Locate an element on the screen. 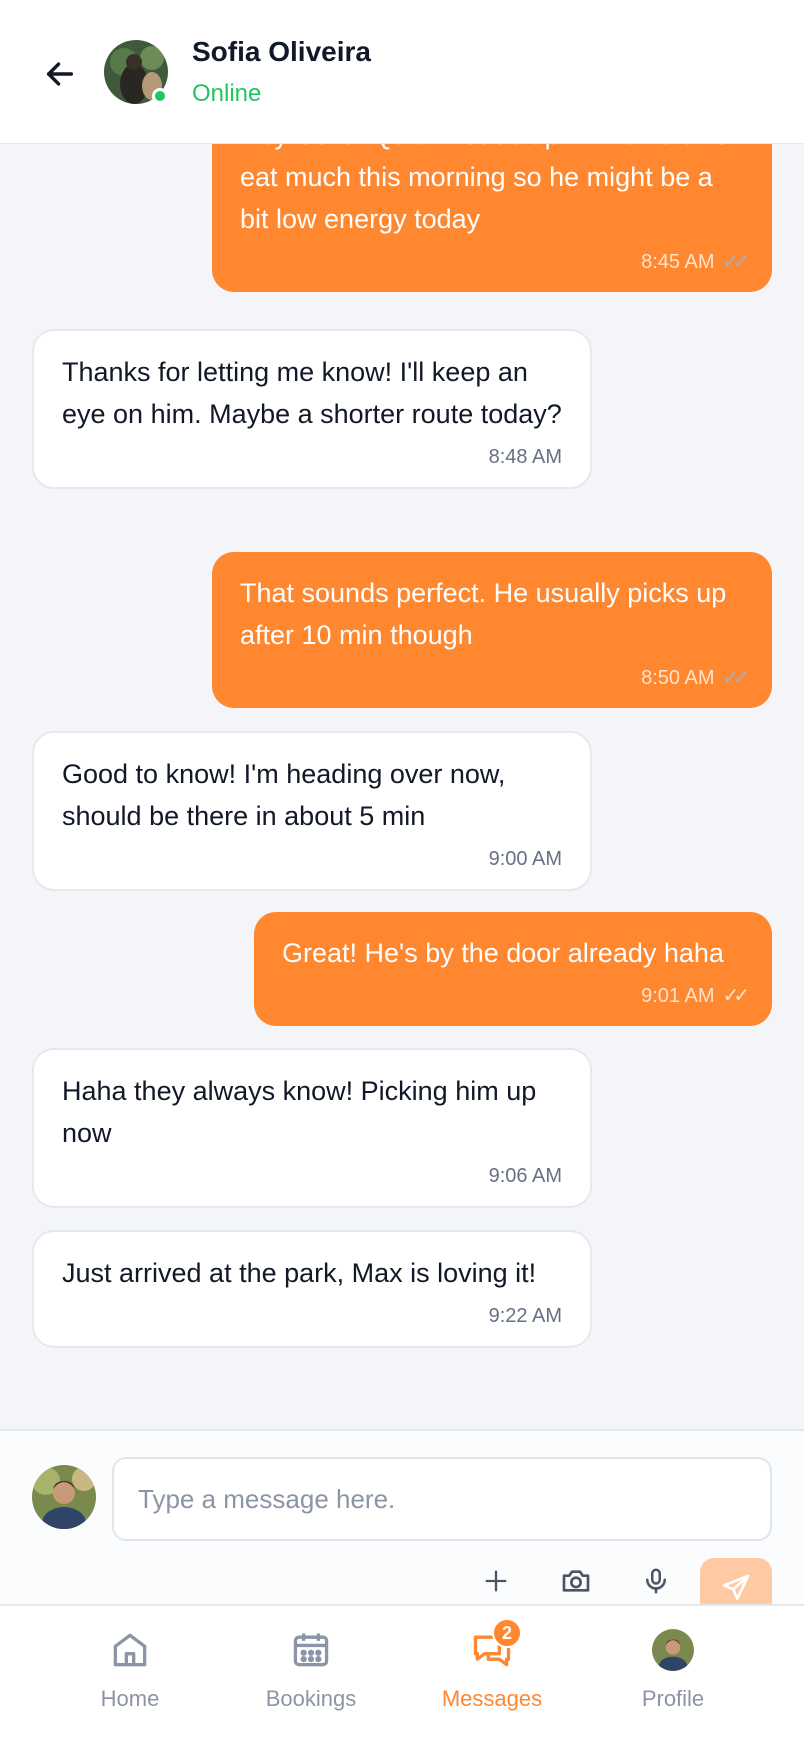 Image resolution: width=804 pixels, height=1748 pixels. message-time: 9:00 AM is located at coordinates (525, 859).